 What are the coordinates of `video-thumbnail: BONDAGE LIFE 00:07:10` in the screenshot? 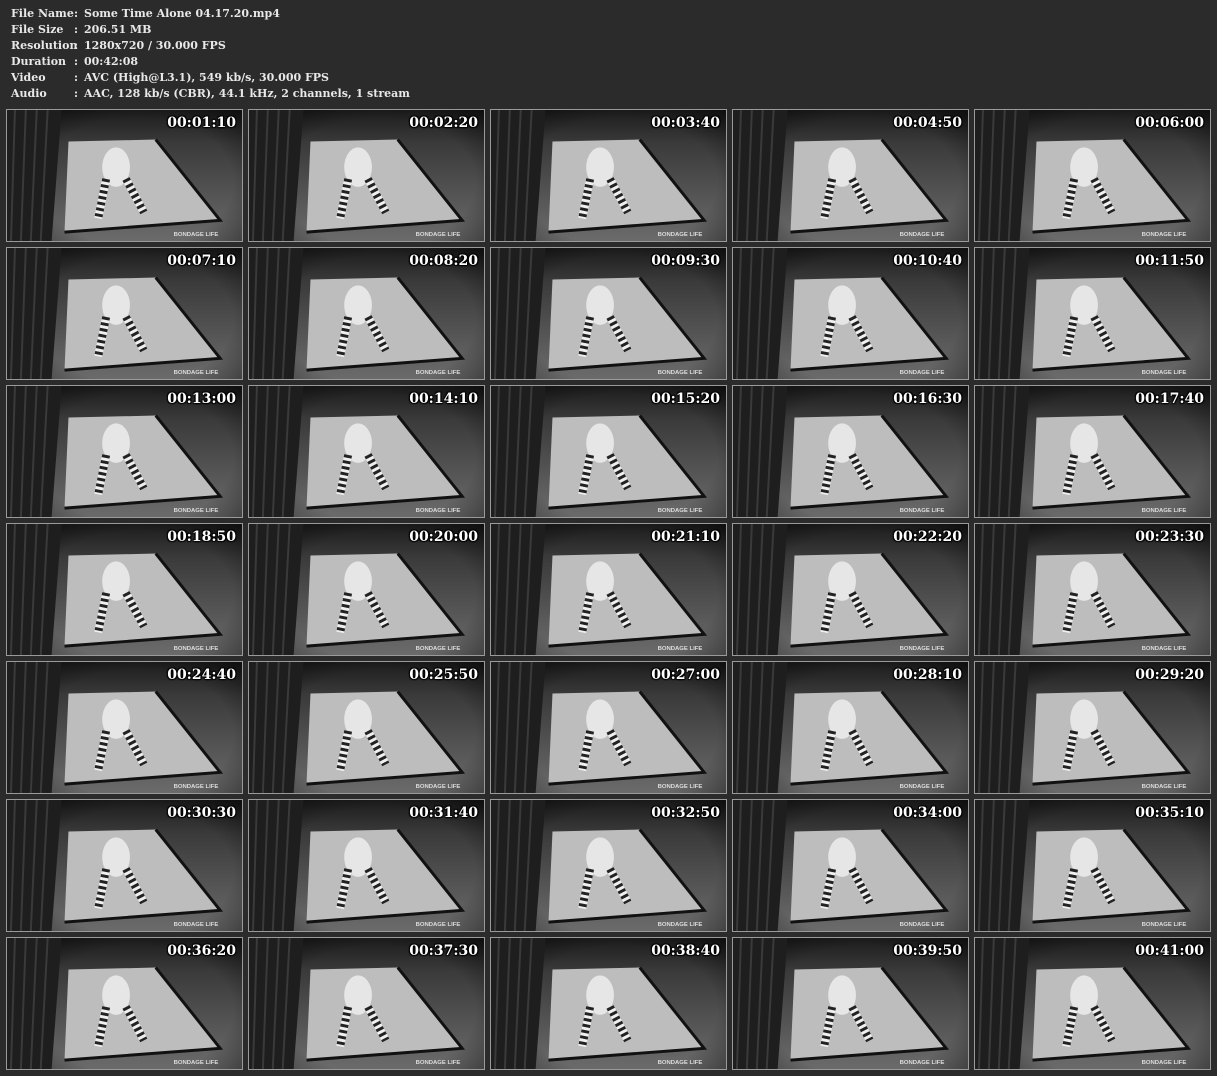 It's located at (124, 313).